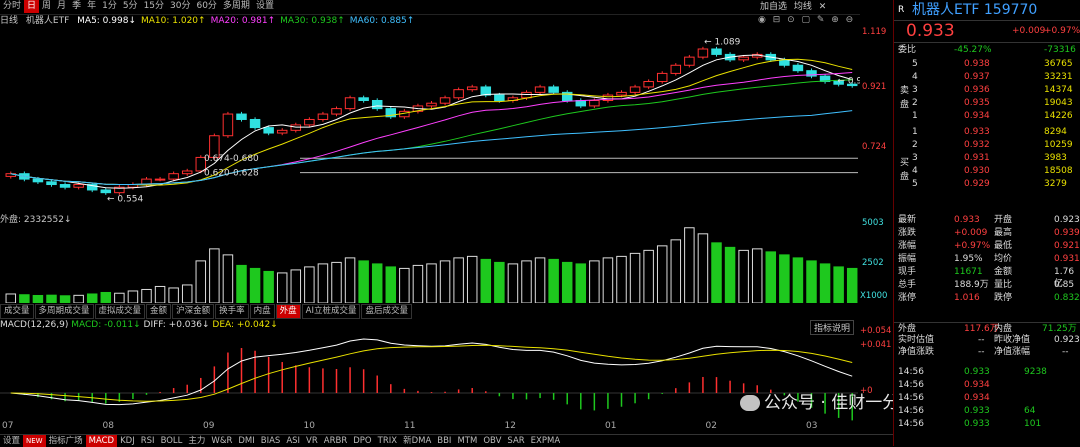  Describe the element at coordinates (907, 259) in the screenshot. I see `stat-label: 振幅` at that location.